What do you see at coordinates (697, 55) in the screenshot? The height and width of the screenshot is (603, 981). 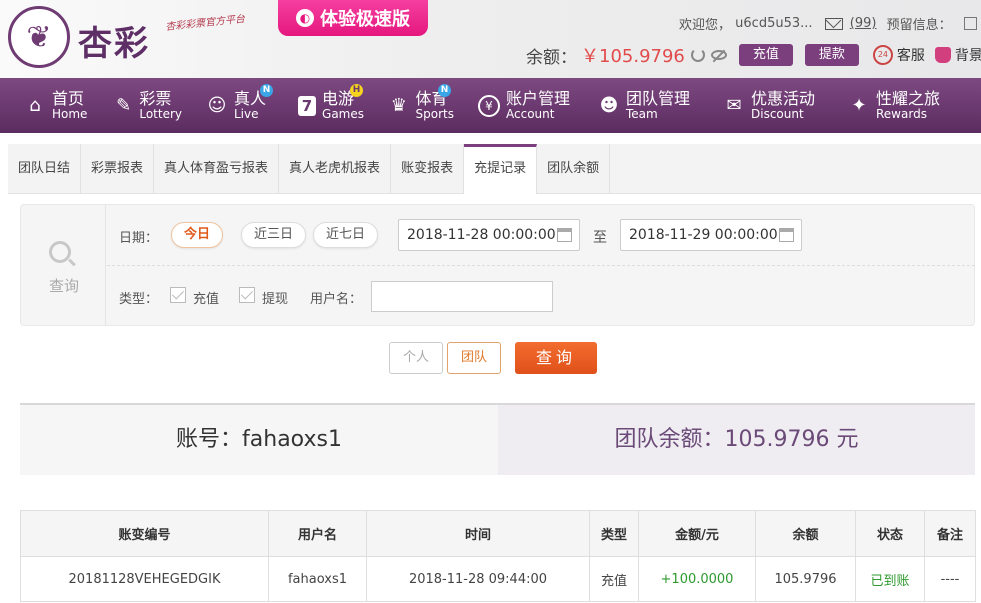 I see `refresh-icon` at bounding box center [697, 55].